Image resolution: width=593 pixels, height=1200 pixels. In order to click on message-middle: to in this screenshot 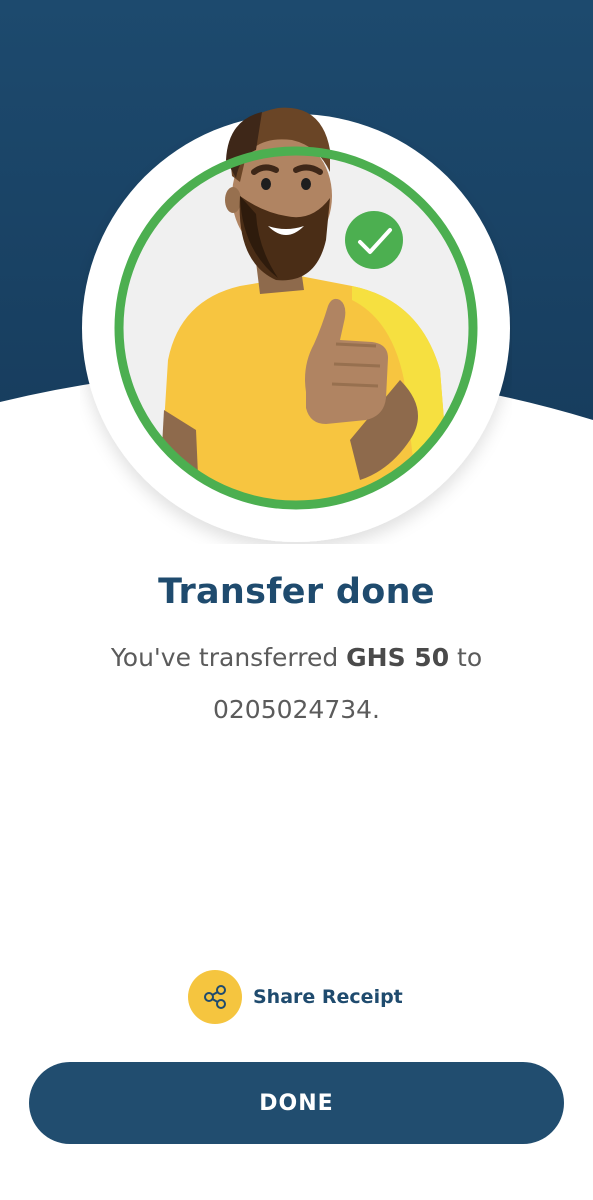, I will do `click(466, 657)`.